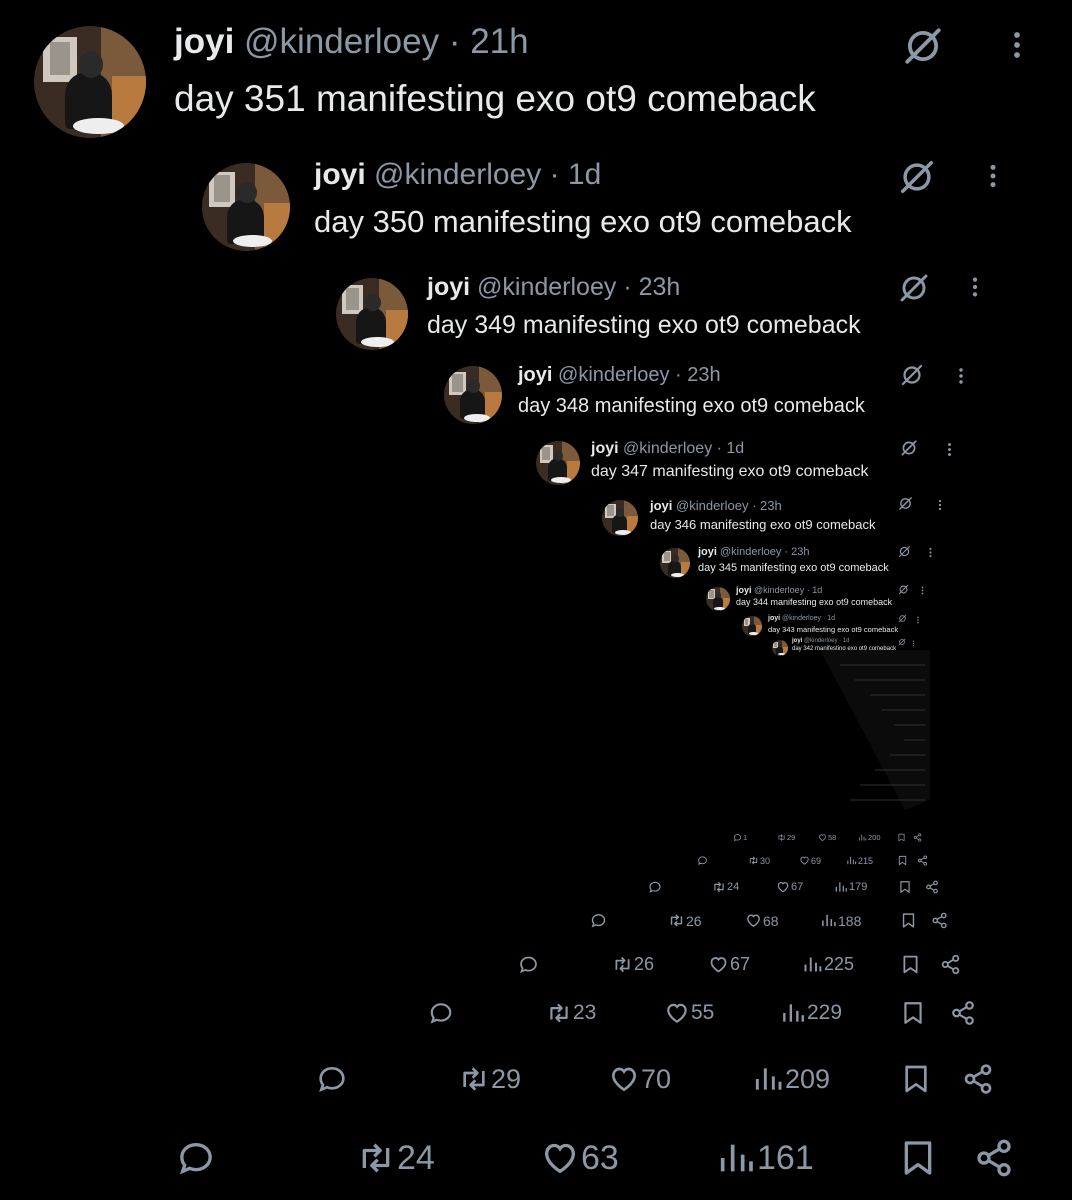 This screenshot has width=1072, height=1200. Describe the element at coordinates (740, 837) in the screenshot. I see `reply-button: 1` at that location.